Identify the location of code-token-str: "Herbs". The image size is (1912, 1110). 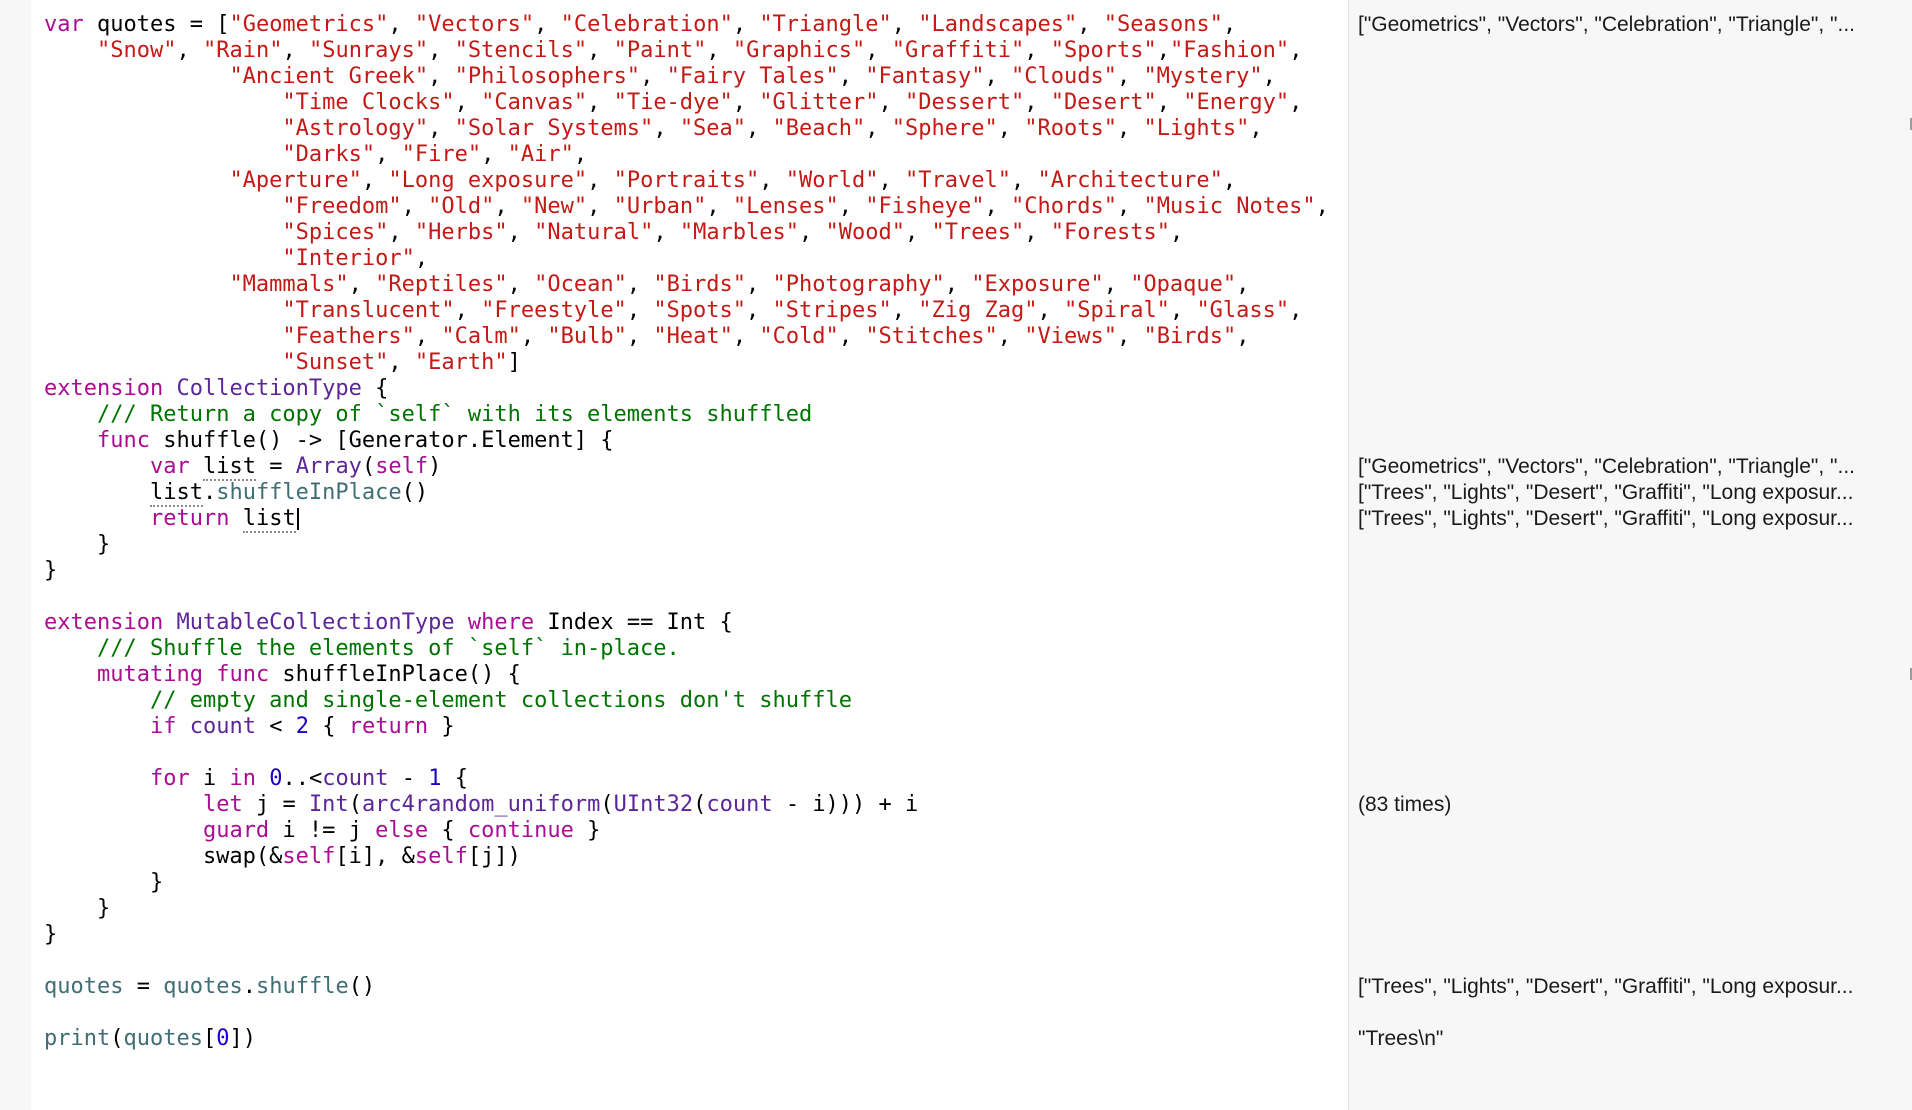
(461, 232).